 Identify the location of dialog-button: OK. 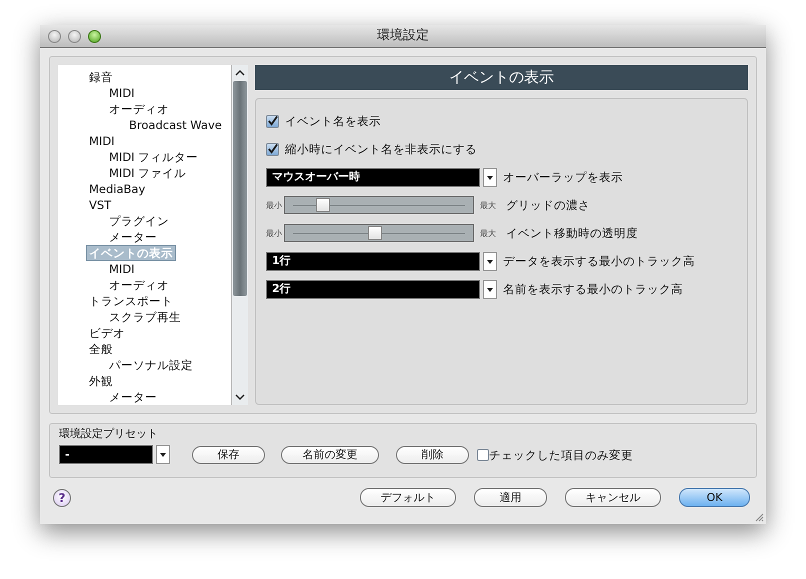
(714, 497).